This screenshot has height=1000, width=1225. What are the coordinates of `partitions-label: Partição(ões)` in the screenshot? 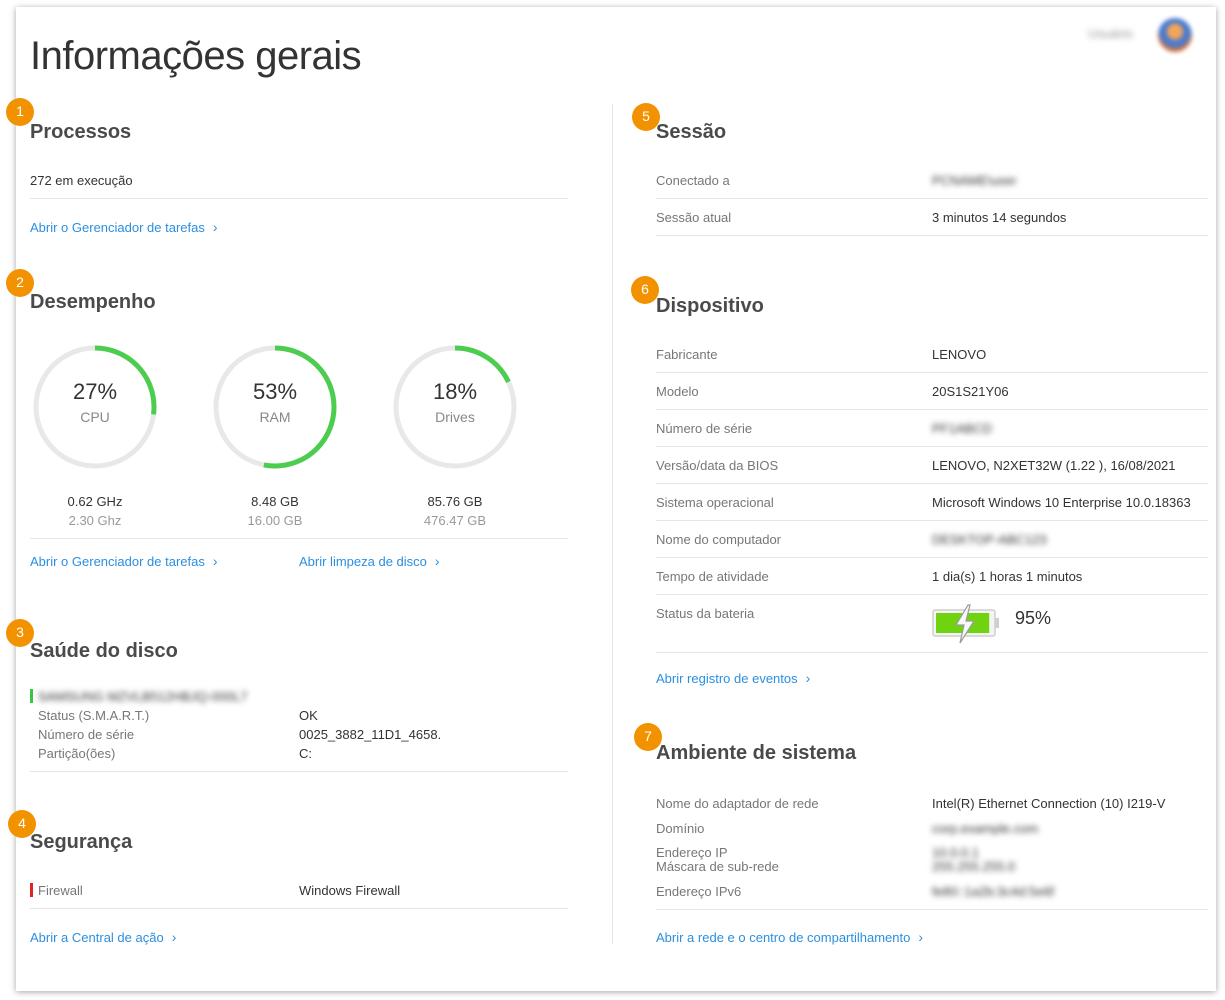 It's located at (77, 753).